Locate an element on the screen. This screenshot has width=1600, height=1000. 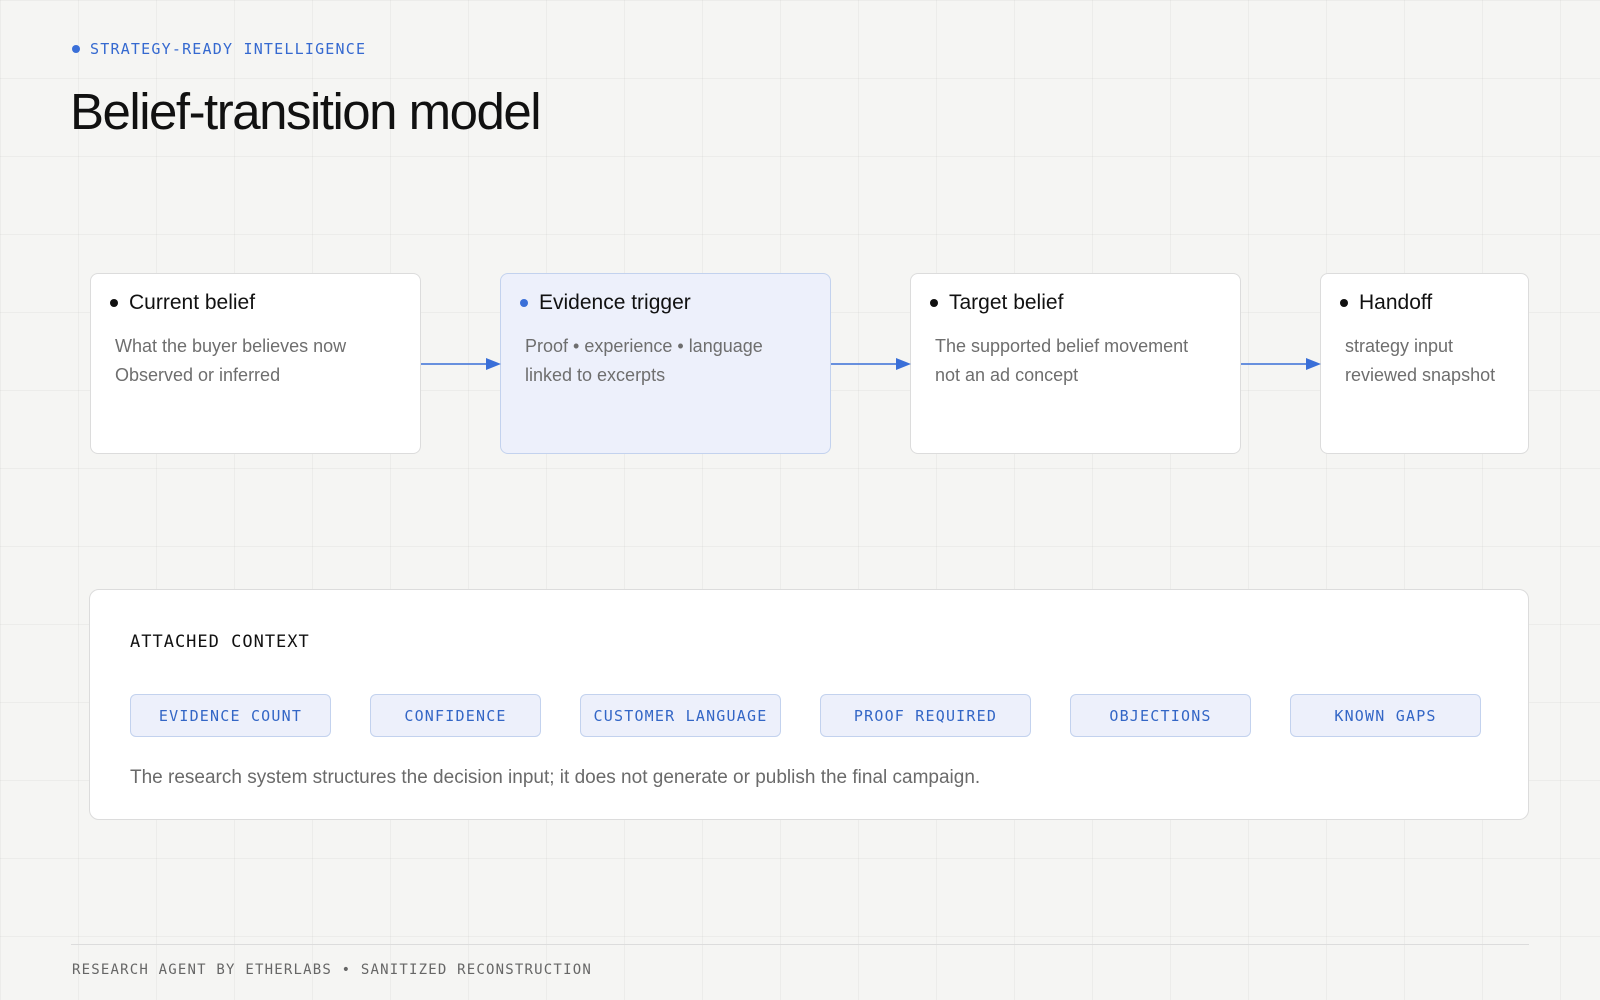
flow-connectors is located at coordinates (871, 364).